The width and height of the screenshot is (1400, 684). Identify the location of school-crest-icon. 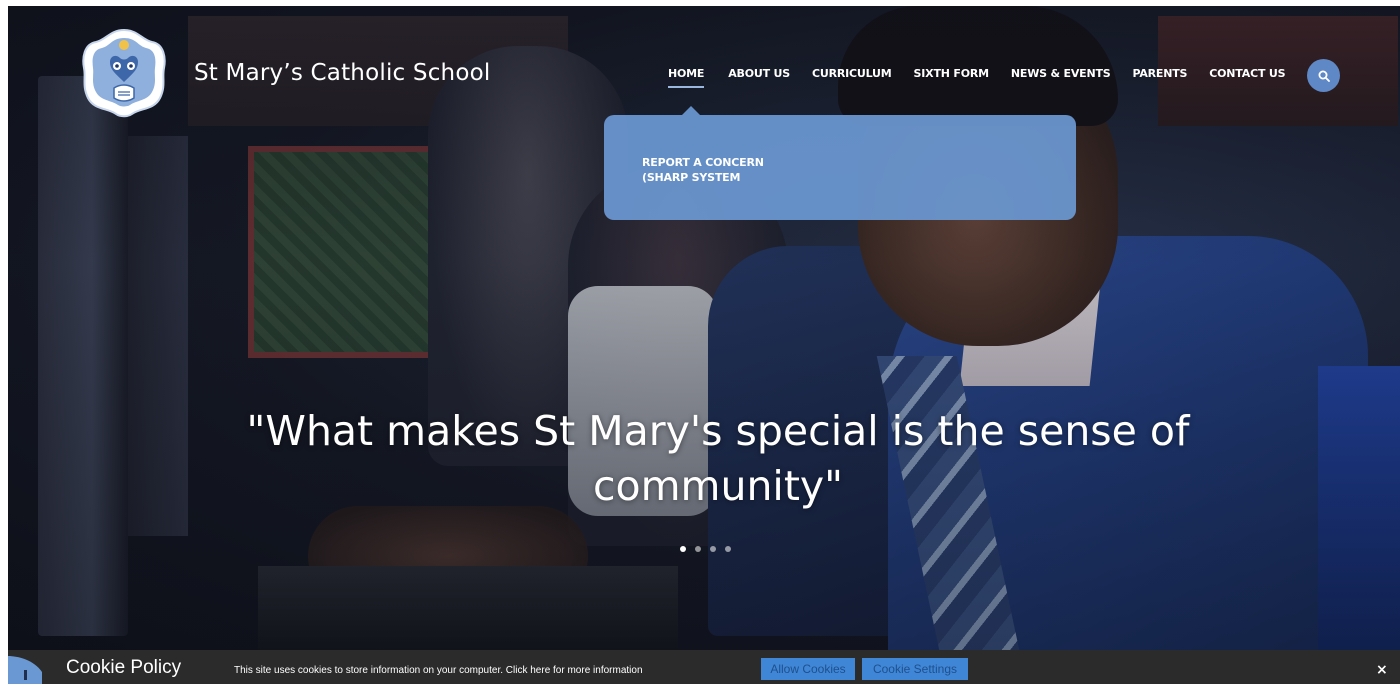
(124, 73).